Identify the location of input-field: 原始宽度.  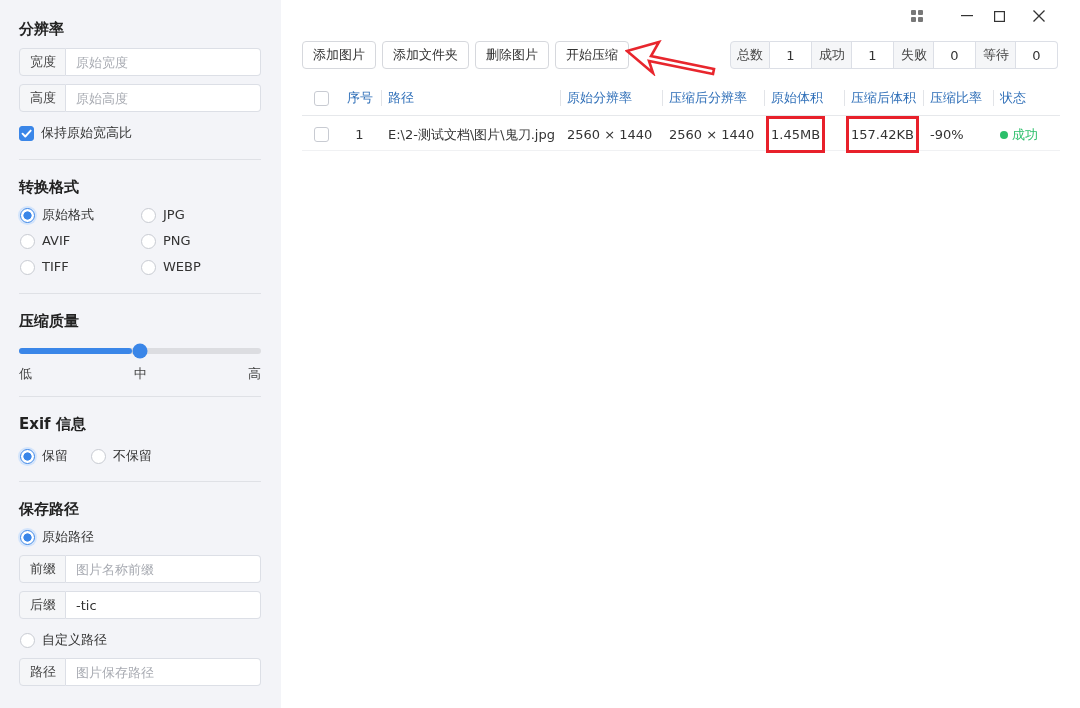
(163, 62).